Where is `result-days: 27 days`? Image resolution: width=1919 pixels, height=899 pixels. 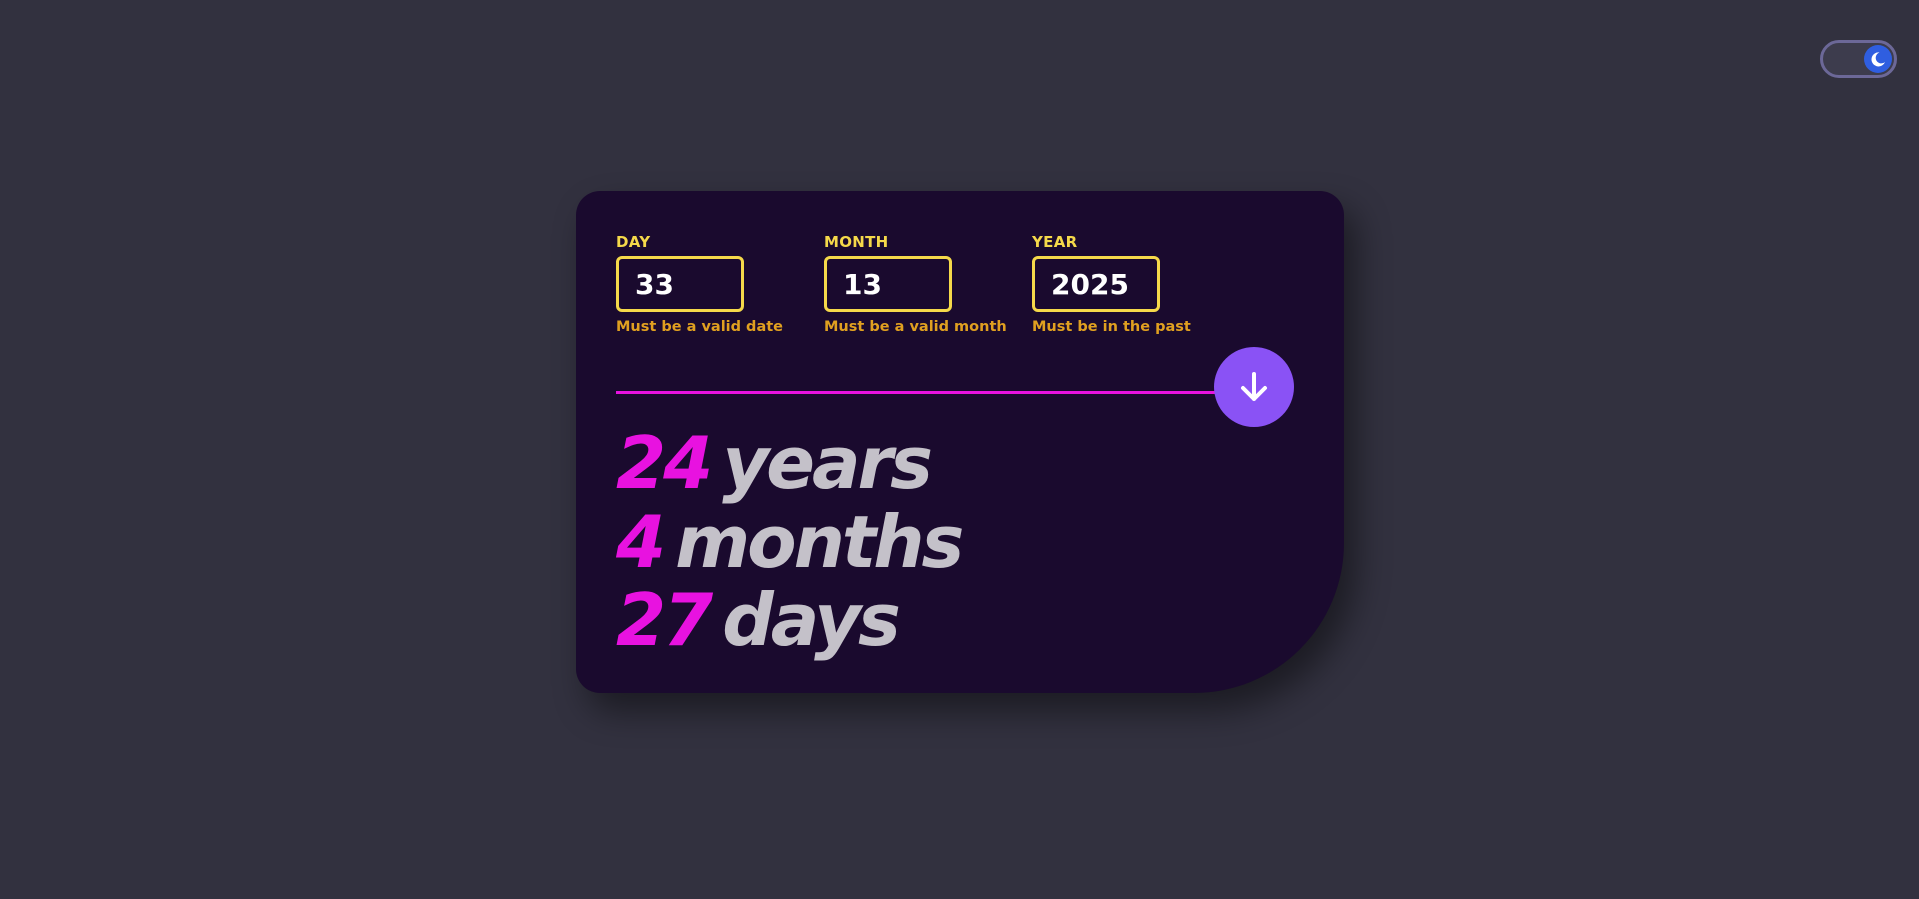 result-days: 27 days is located at coordinates (758, 620).